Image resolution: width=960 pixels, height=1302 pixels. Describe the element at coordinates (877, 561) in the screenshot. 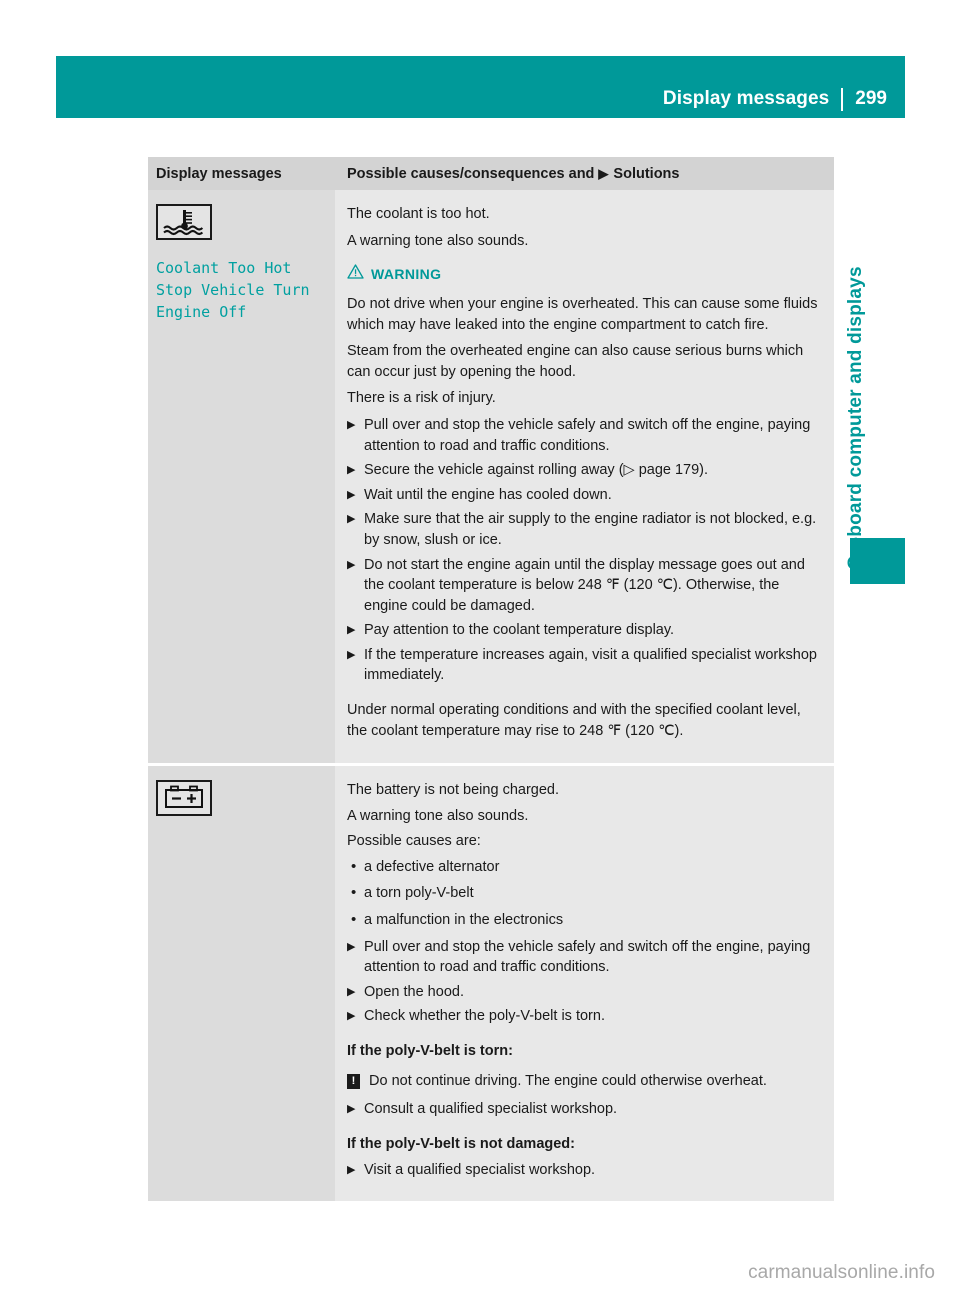

I see `chapter-tab-marker` at that location.